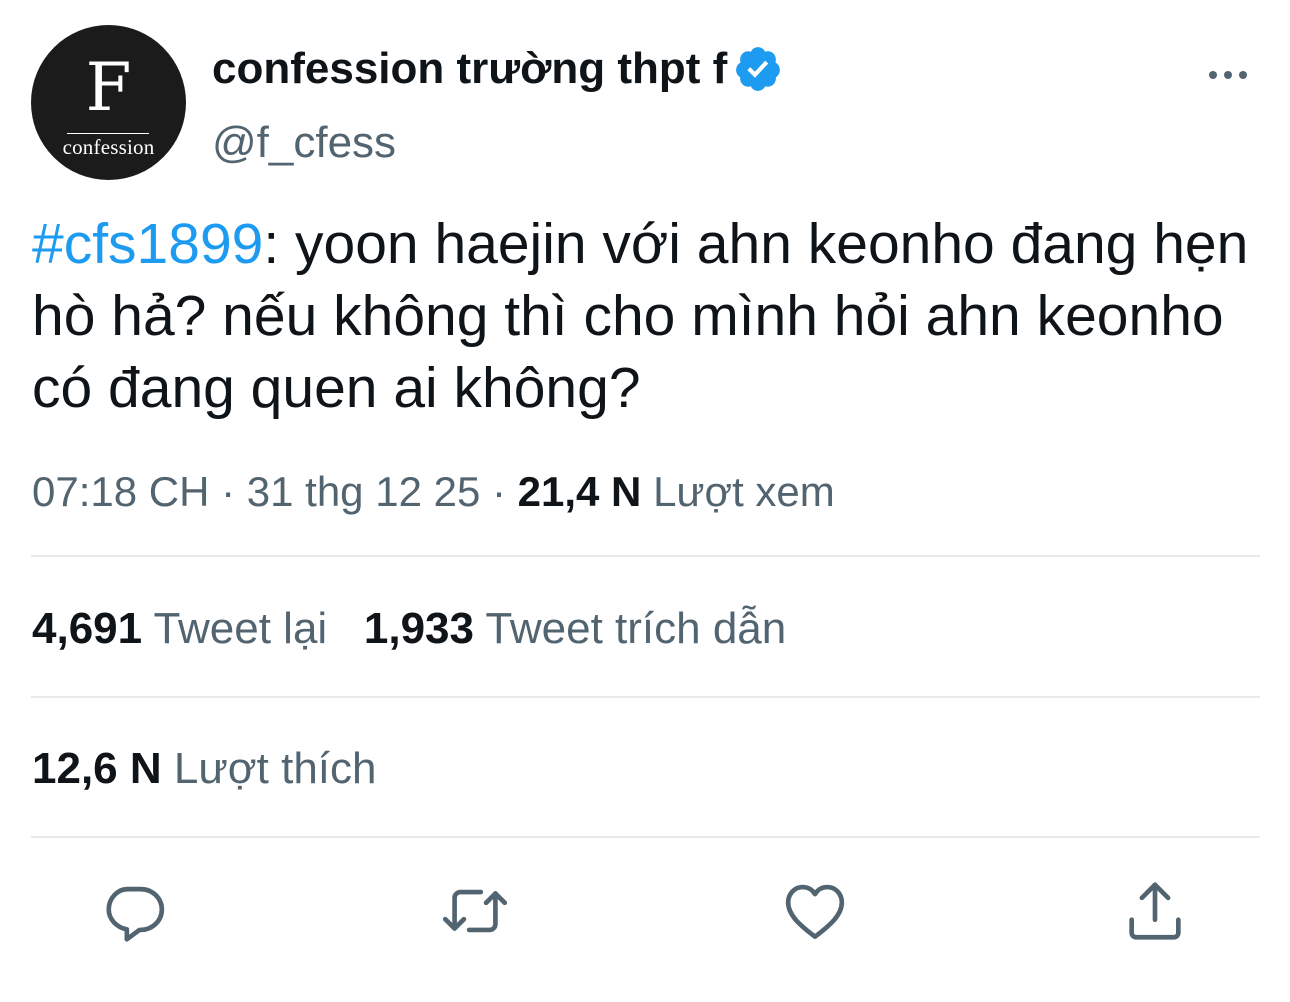 This screenshot has height=1002, width=1290. What do you see at coordinates (304, 143) in the screenshot?
I see `handle: @f_cfess` at bounding box center [304, 143].